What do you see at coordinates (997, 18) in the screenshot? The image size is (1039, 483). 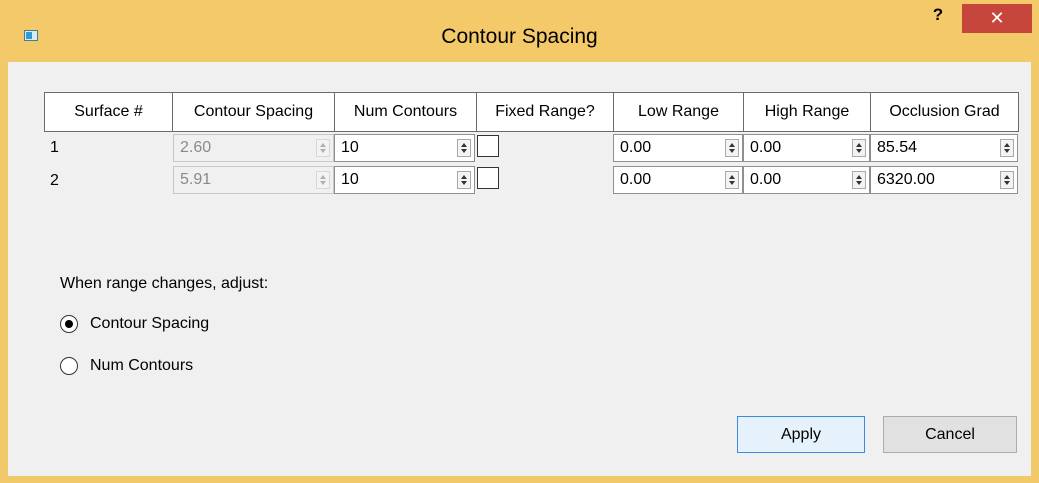 I see `close-button: ✕` at bounding box center [997, 18].